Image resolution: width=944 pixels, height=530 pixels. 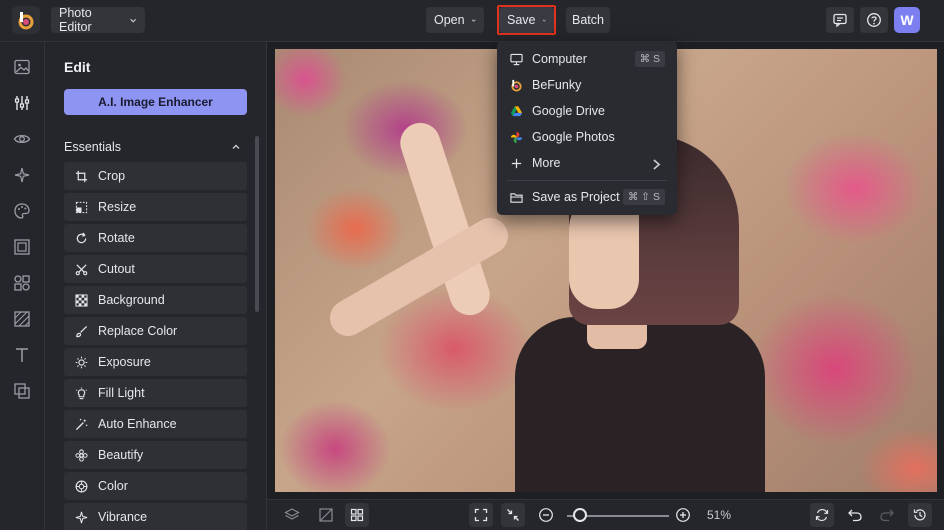 I want to click on rail-graphics-button, so click(x=22, y=283).